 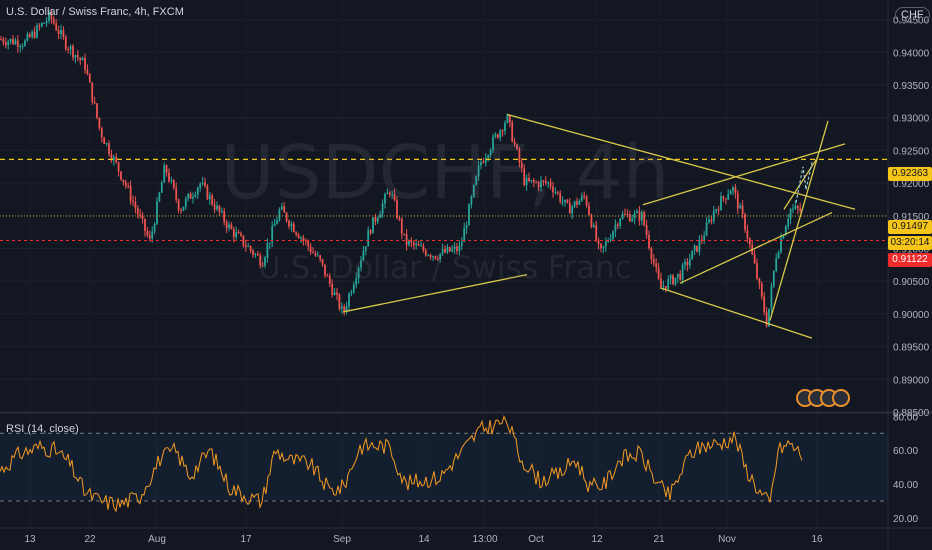 I want to click on price-tick-label: 0.93500, so click(x=911, y=86).